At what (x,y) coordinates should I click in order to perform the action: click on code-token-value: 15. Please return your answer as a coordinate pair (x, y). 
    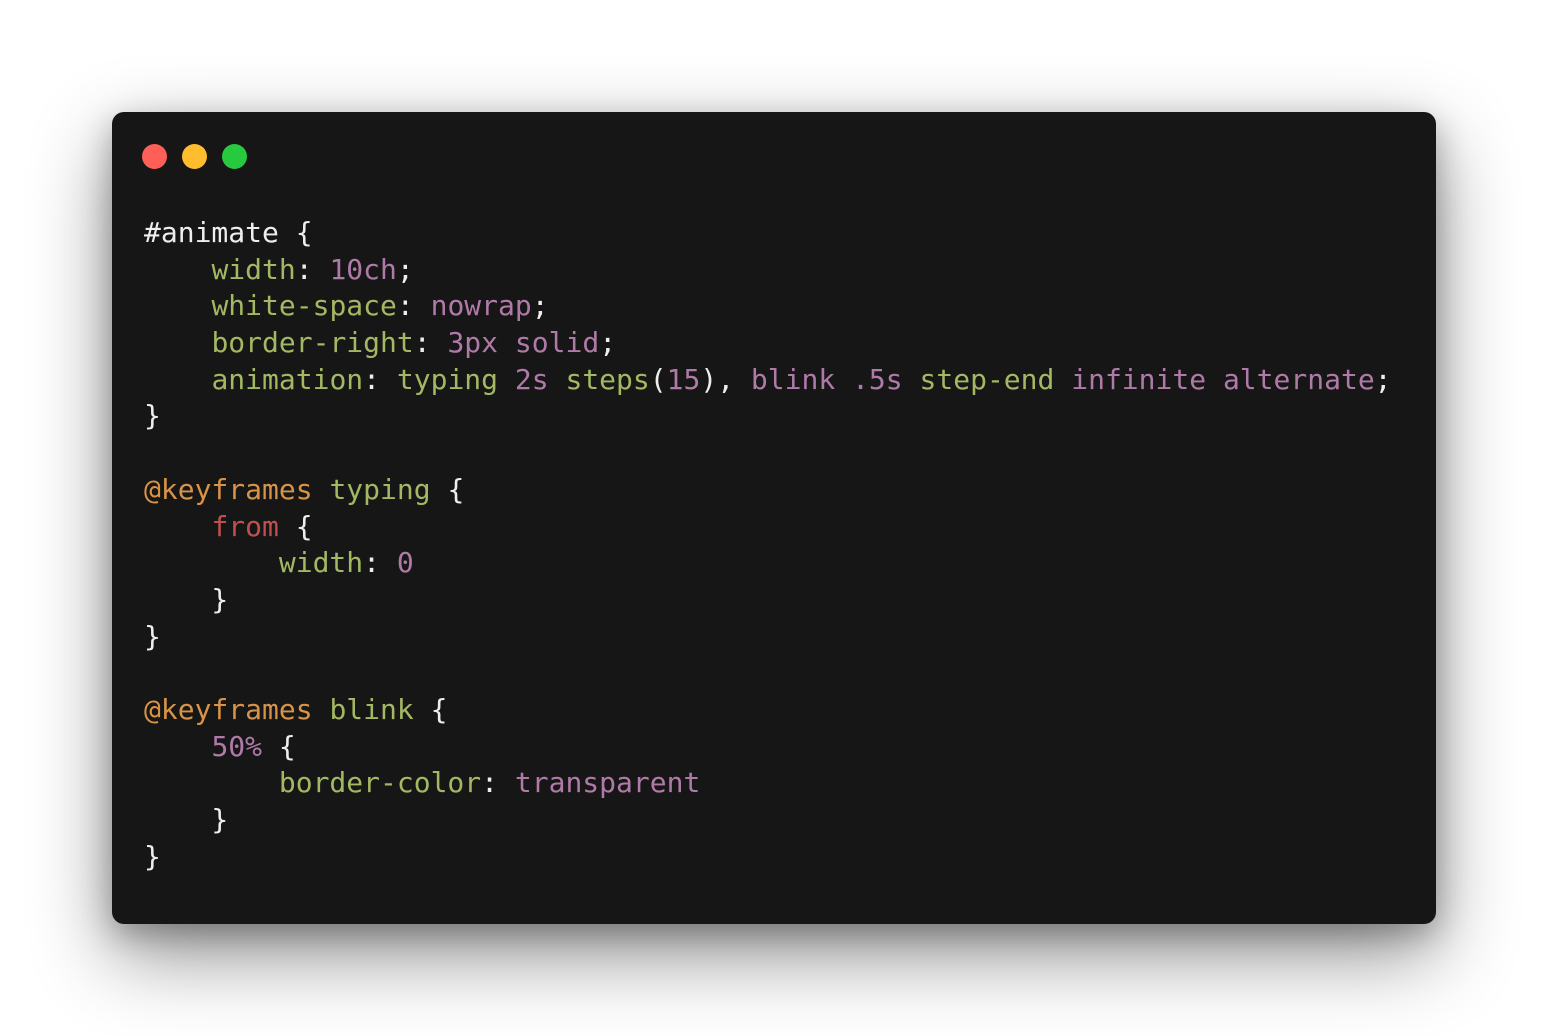
    Looking at the image, I should click on (683, 379).